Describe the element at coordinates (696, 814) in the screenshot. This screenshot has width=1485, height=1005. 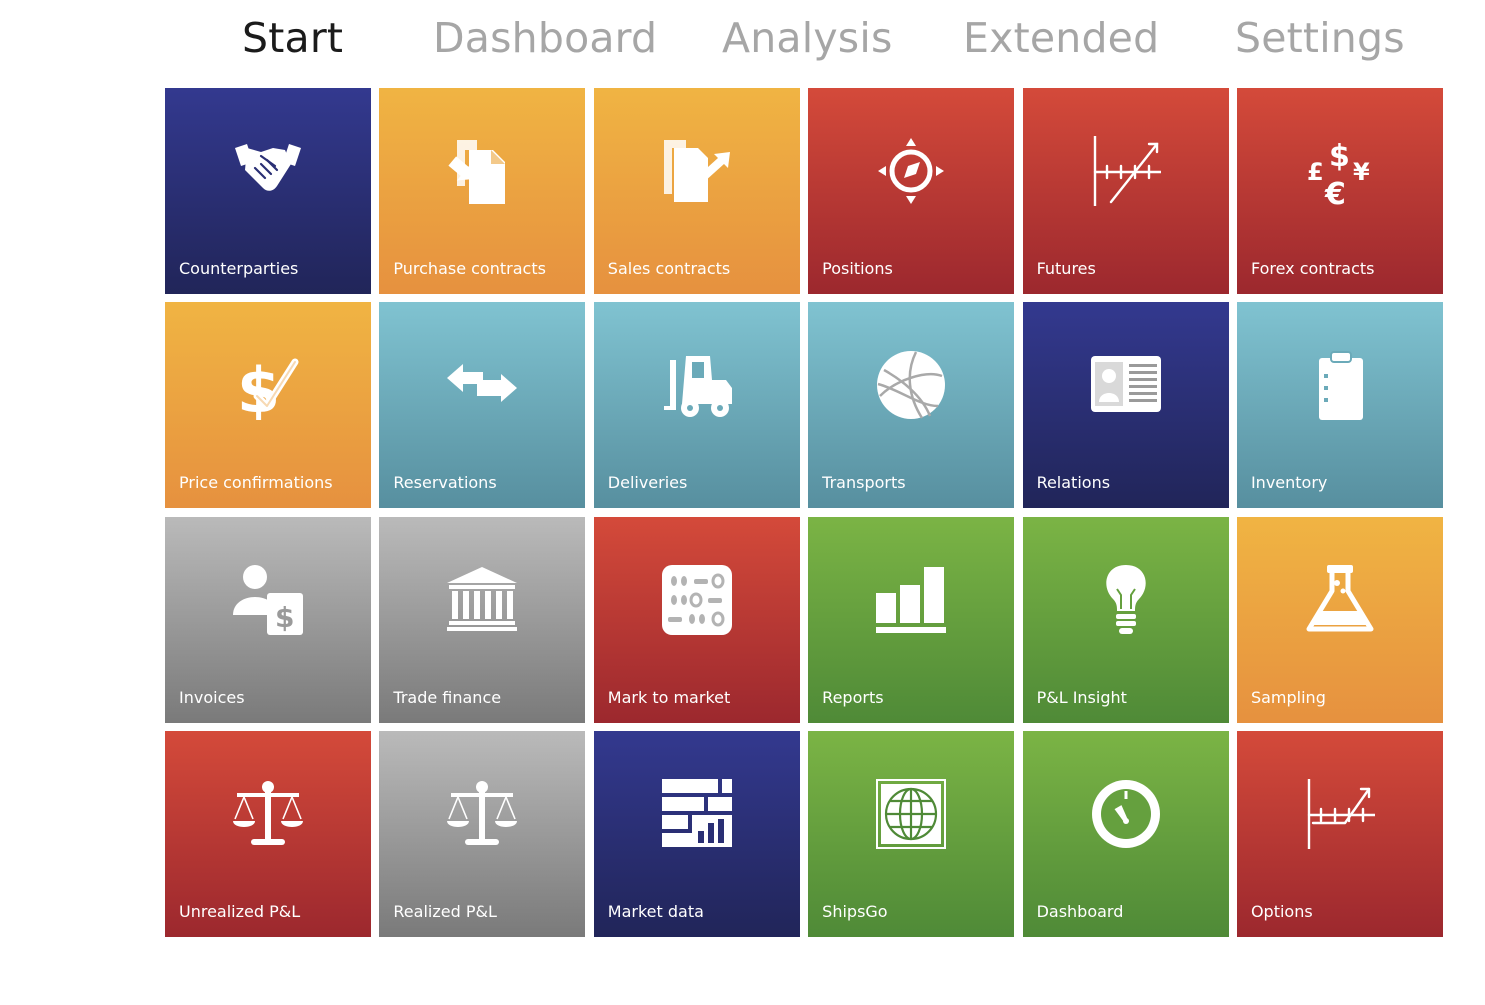
I see `market-data-icon` at that location.